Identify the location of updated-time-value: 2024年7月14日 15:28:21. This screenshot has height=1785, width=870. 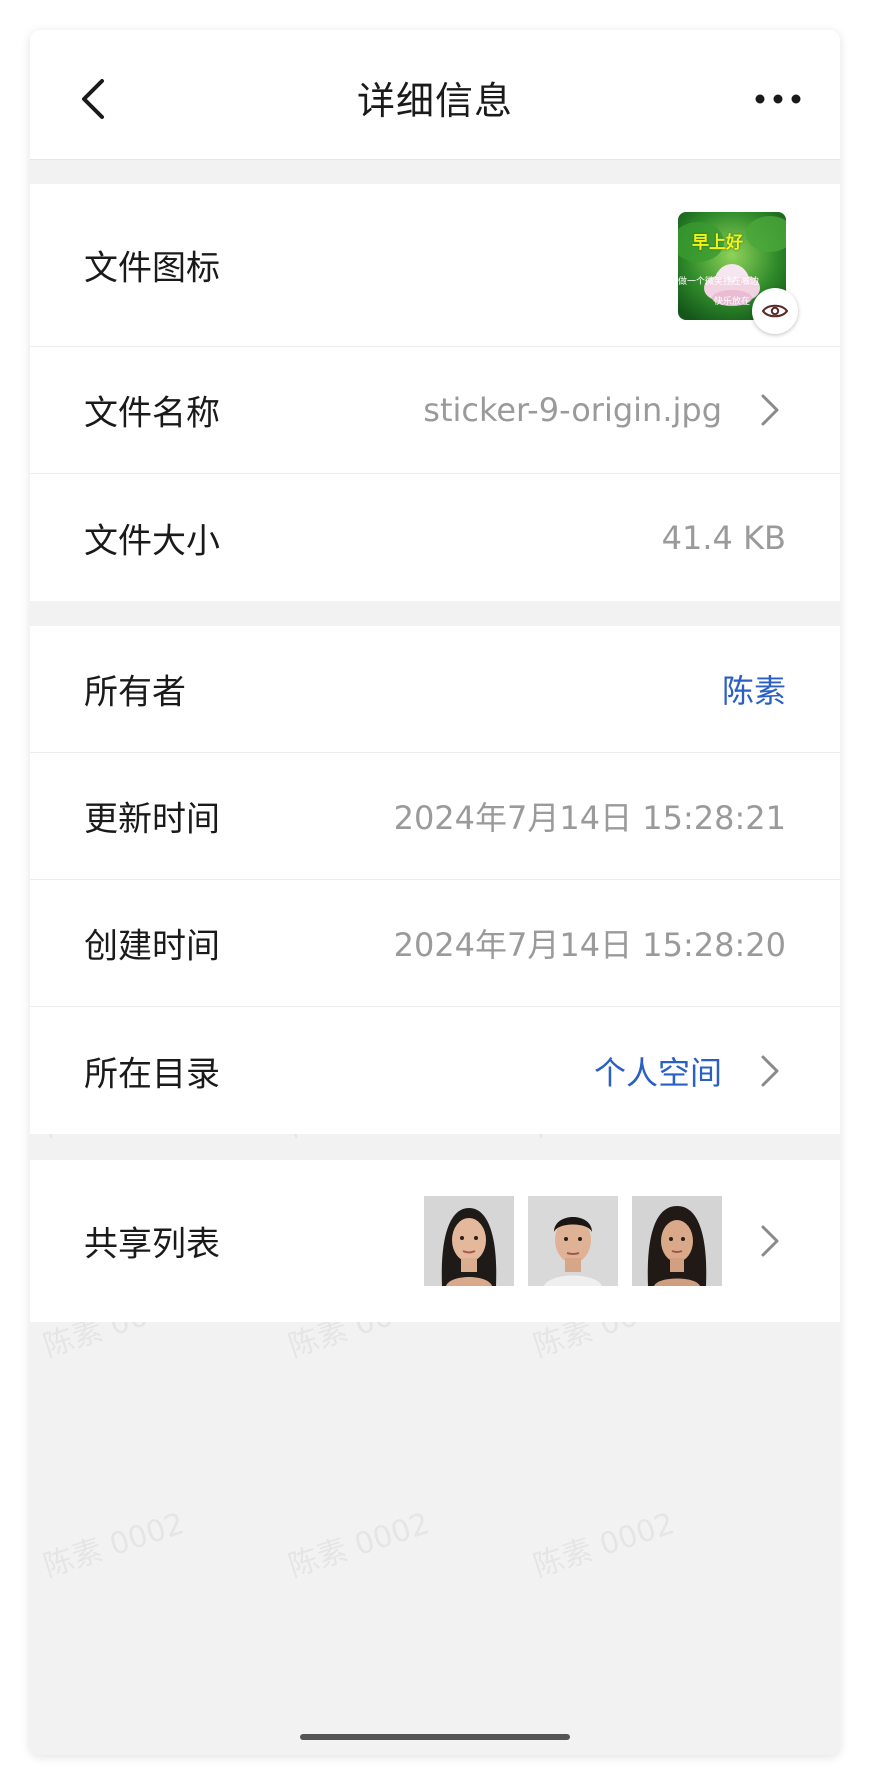
(589, 818).